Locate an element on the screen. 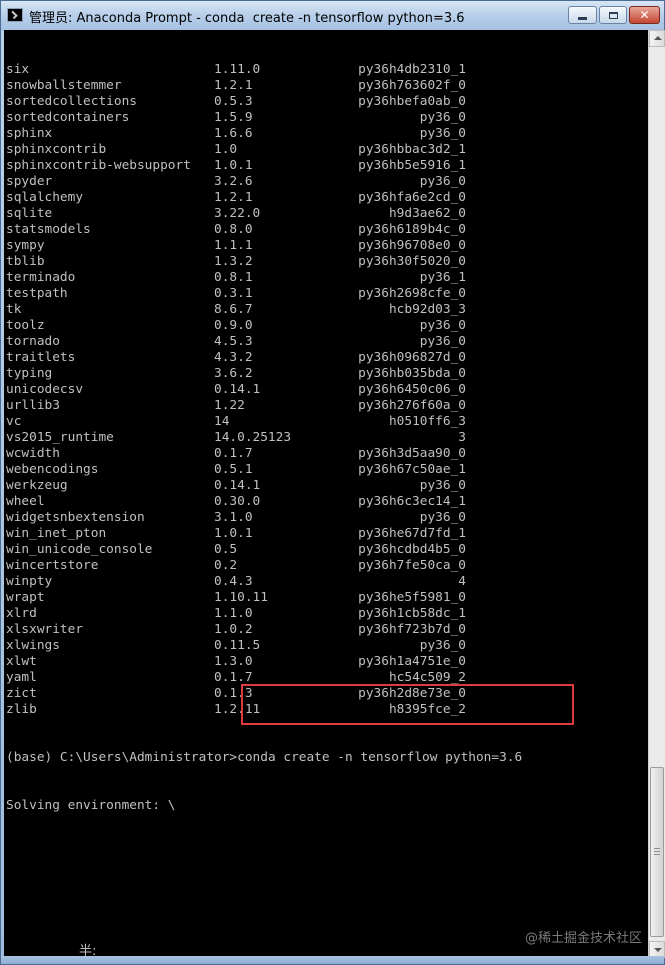 The image size is (665, 965). package-row: traitlets 4.3.2 py36h096827d_0 is located at coordinates (264, 358).